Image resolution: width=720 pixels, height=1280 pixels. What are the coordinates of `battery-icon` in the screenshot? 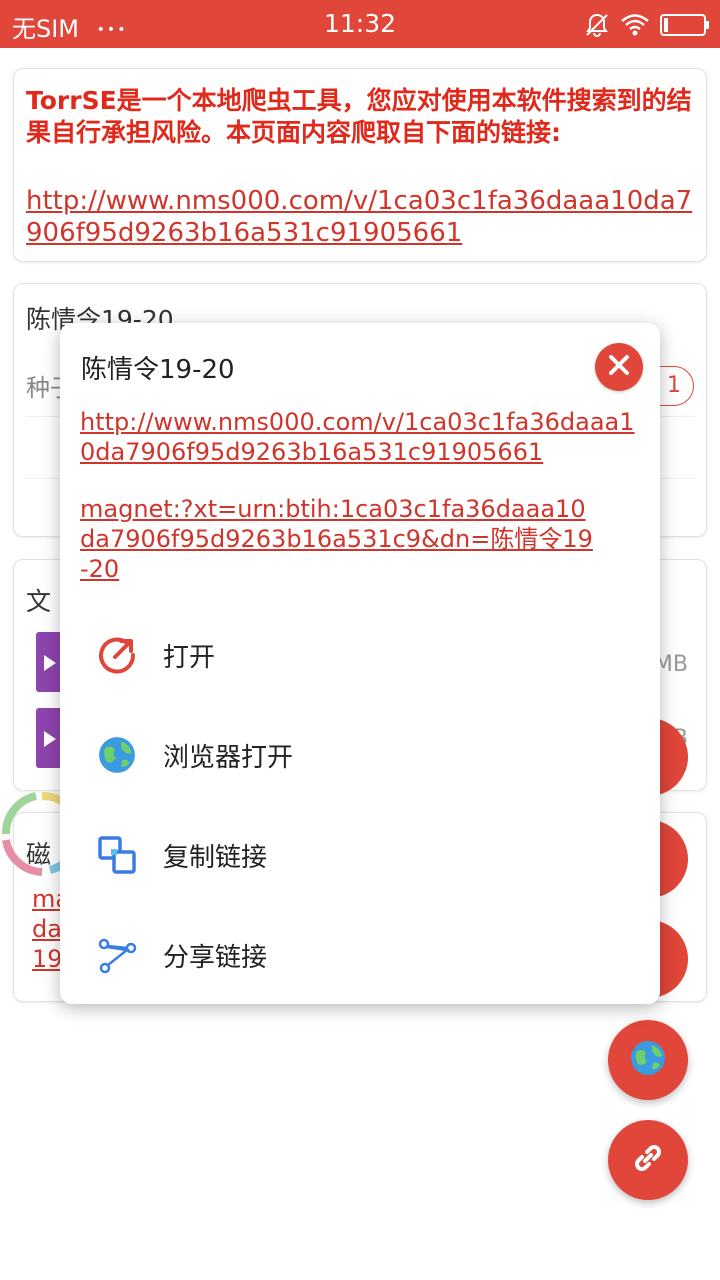 It's located at (685, 27).